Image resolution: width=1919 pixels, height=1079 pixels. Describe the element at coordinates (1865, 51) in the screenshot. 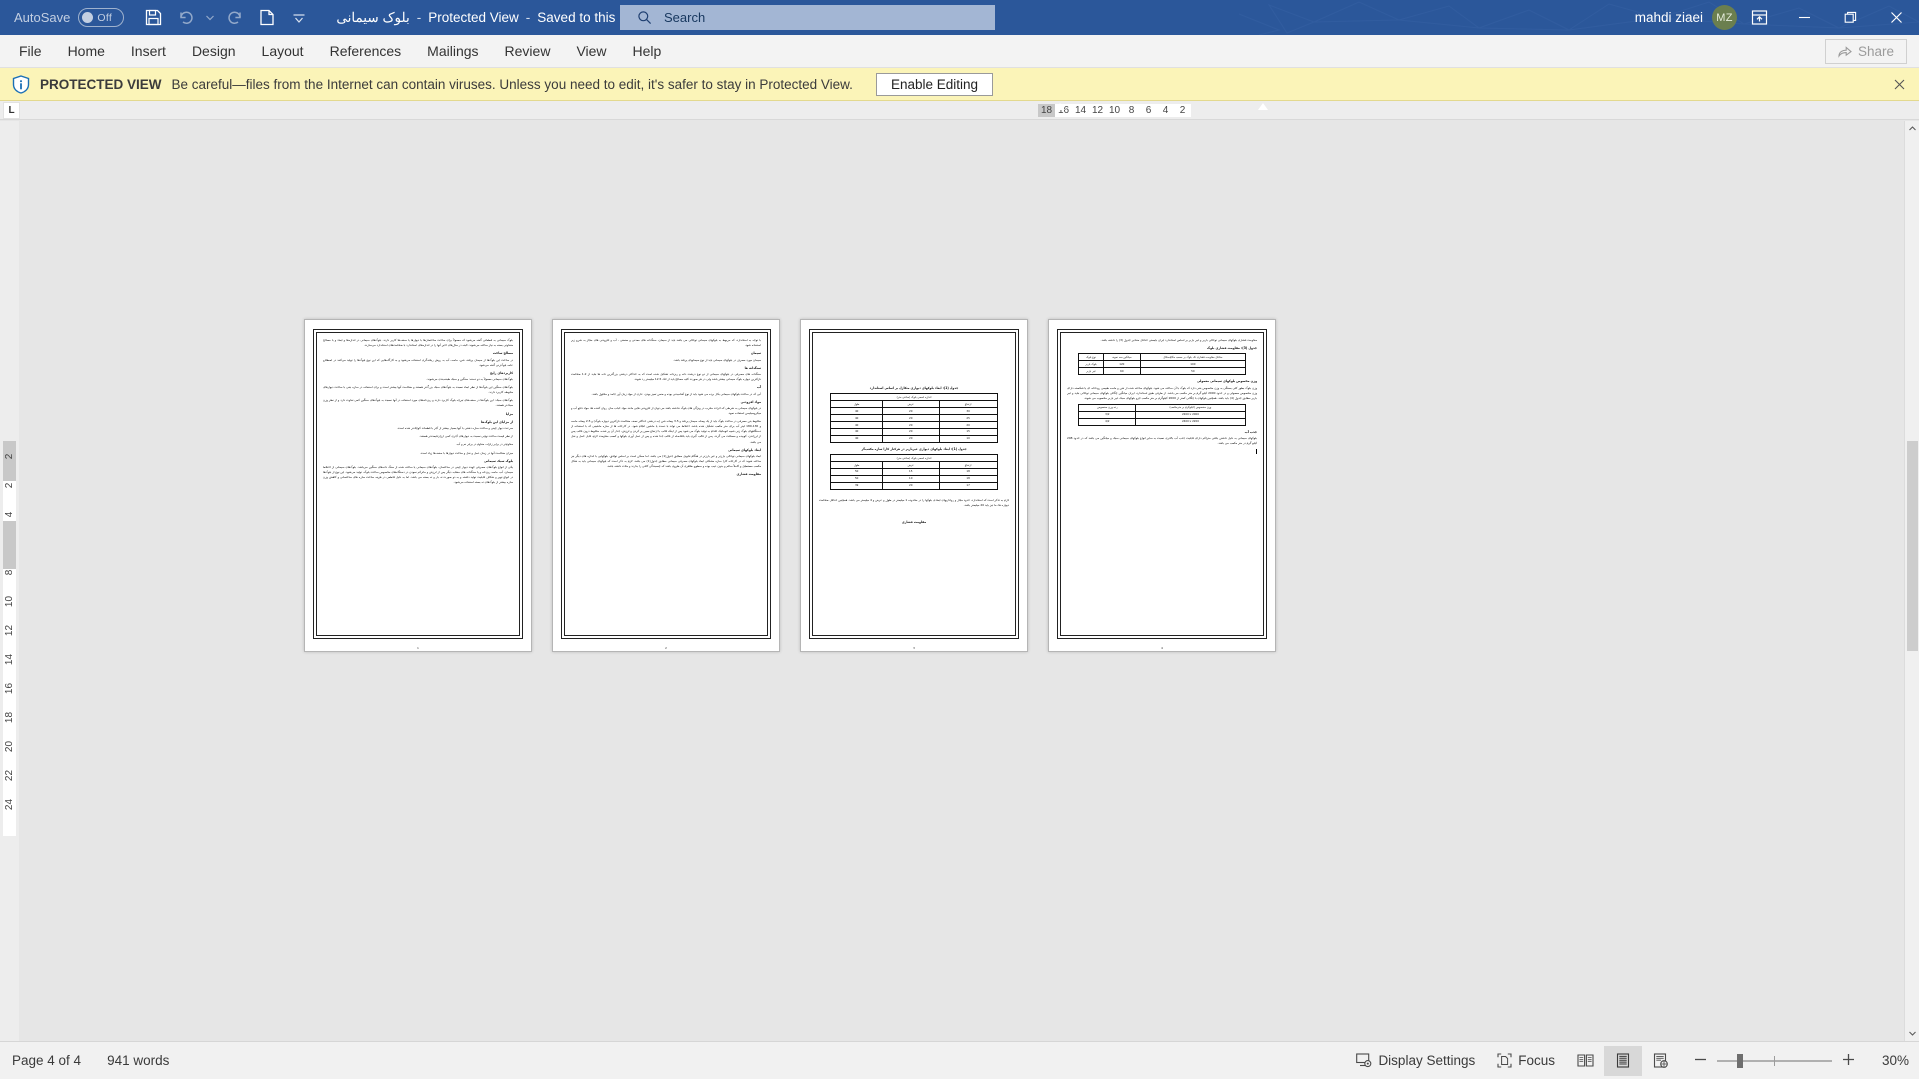

I see `share-button: Share` at that location.